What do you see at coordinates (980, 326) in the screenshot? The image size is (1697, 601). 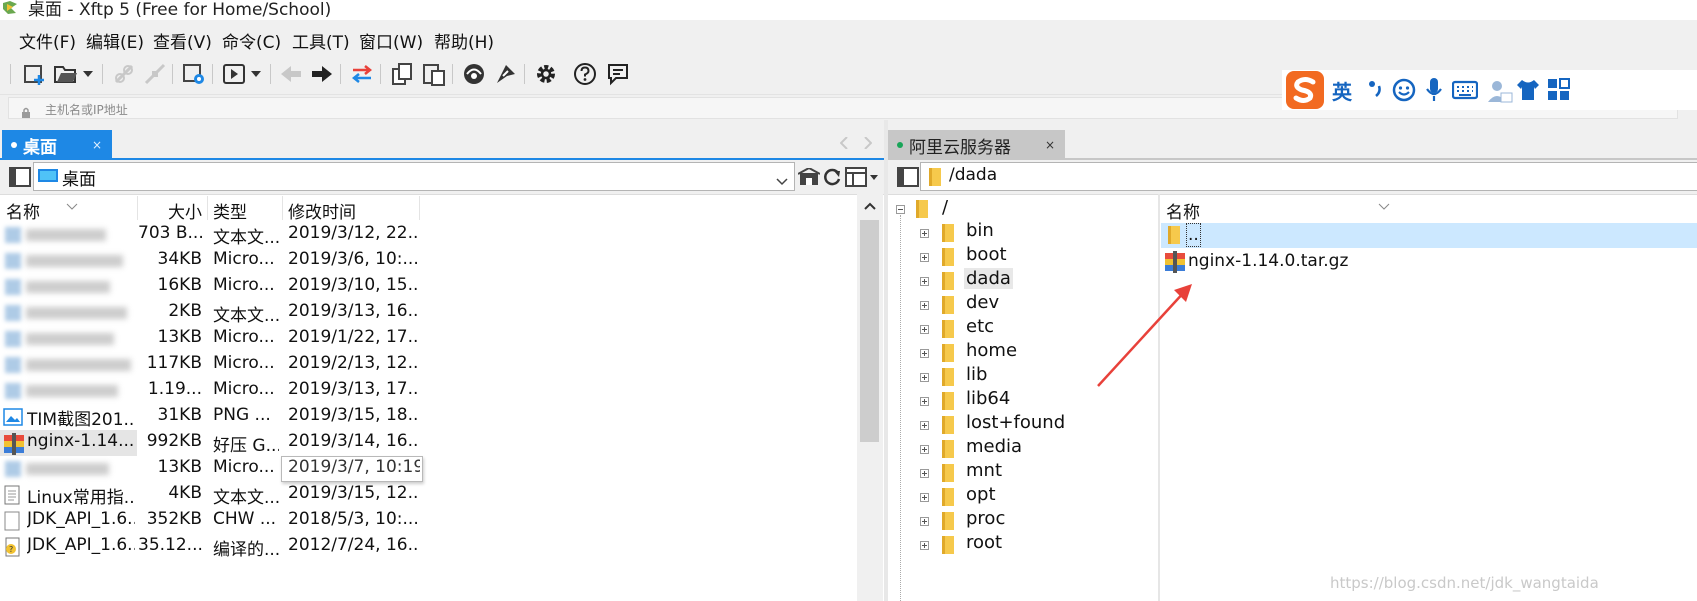 I see `tree-item-etc: etc` at bounding box center [980, 326].